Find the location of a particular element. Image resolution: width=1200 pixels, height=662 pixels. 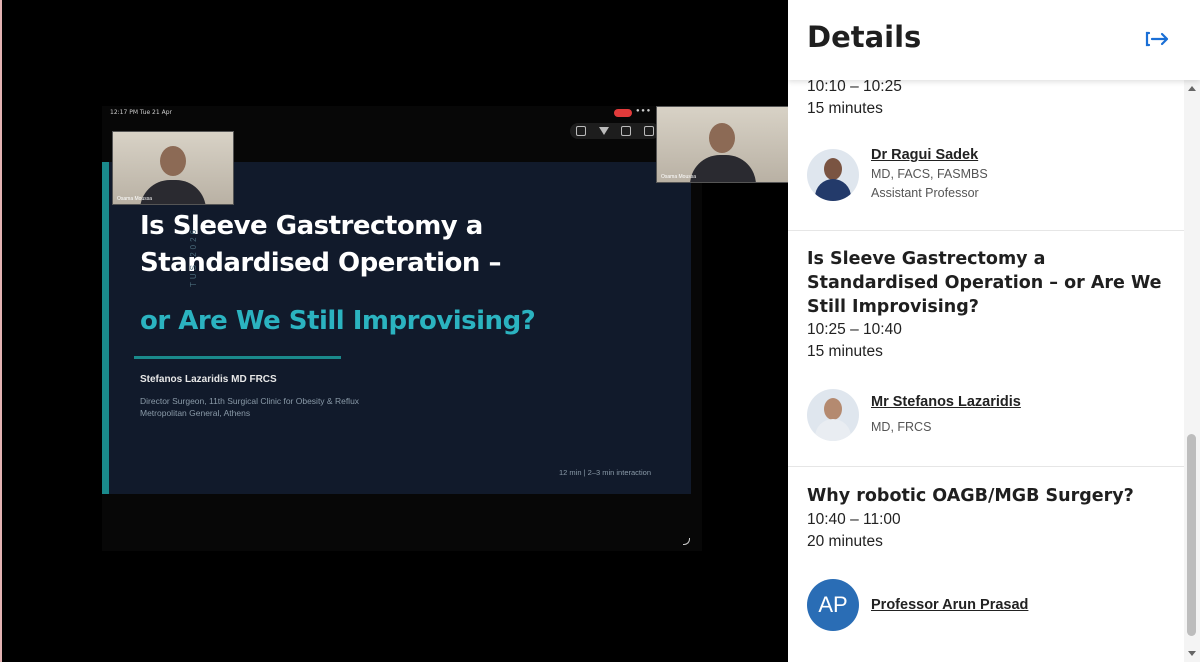

slide-vertical-text: TUS 2026 is located at coordinates (193, 256).